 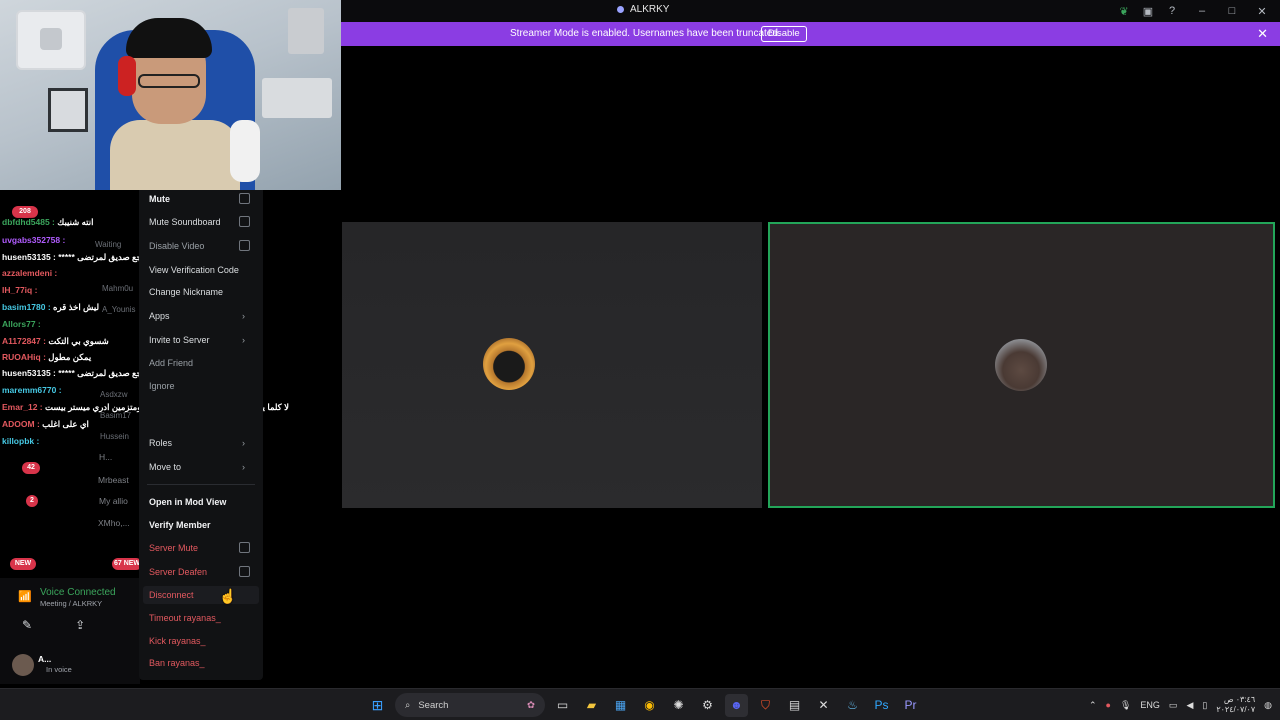 What do you see at coordinates (649, 705) in the screenshot?
I see `chrome-icon: ◉` at bounding box center [649, 705].